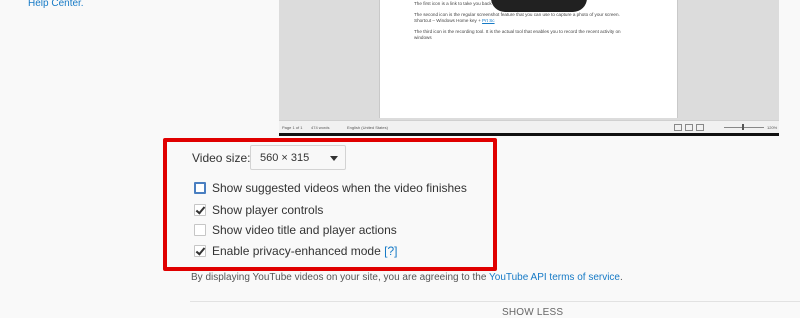 This screenshot has height=318, width=800. I want to click on play-button-icon, so click(539, 6).